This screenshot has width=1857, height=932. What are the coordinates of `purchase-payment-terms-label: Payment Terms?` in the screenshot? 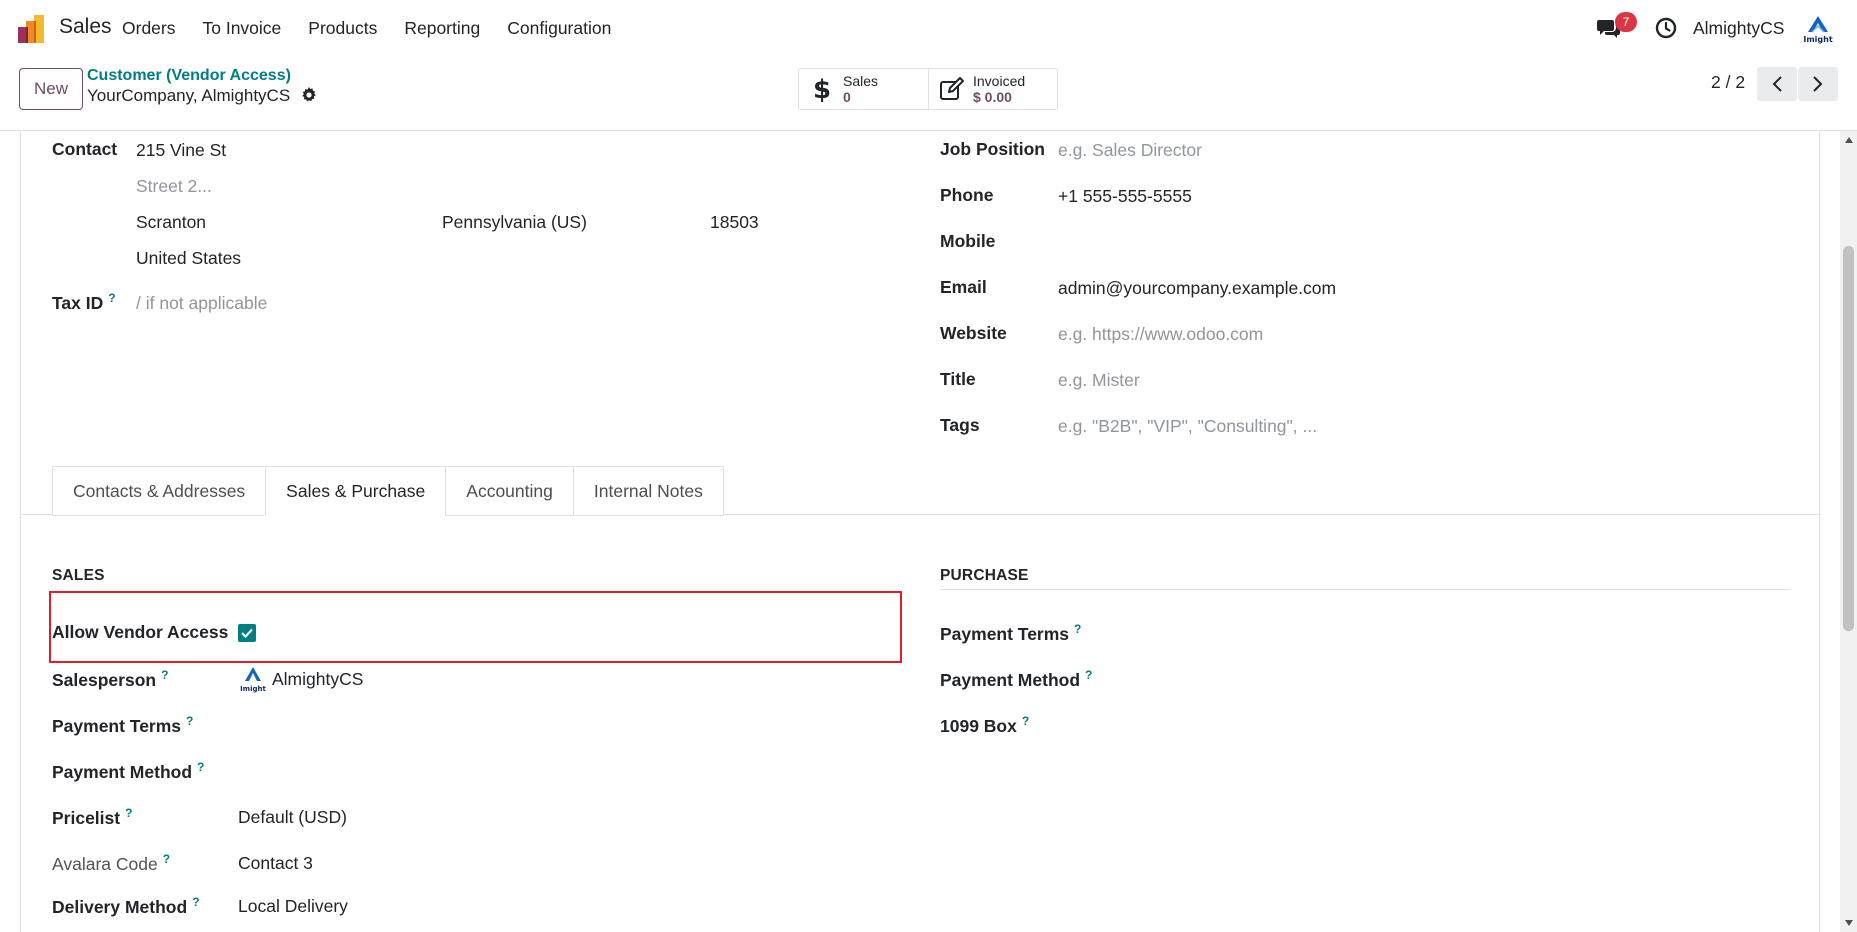 It's located at (1011, 633).